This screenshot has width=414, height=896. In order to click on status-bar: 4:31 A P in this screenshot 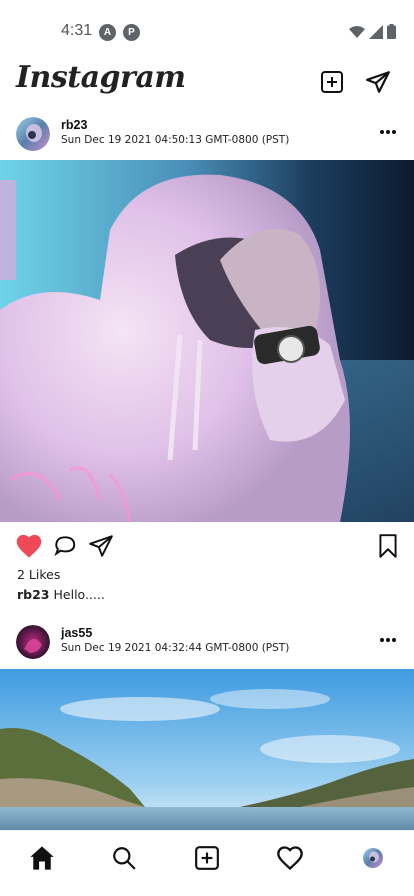, I will do `click(207, 32)`.